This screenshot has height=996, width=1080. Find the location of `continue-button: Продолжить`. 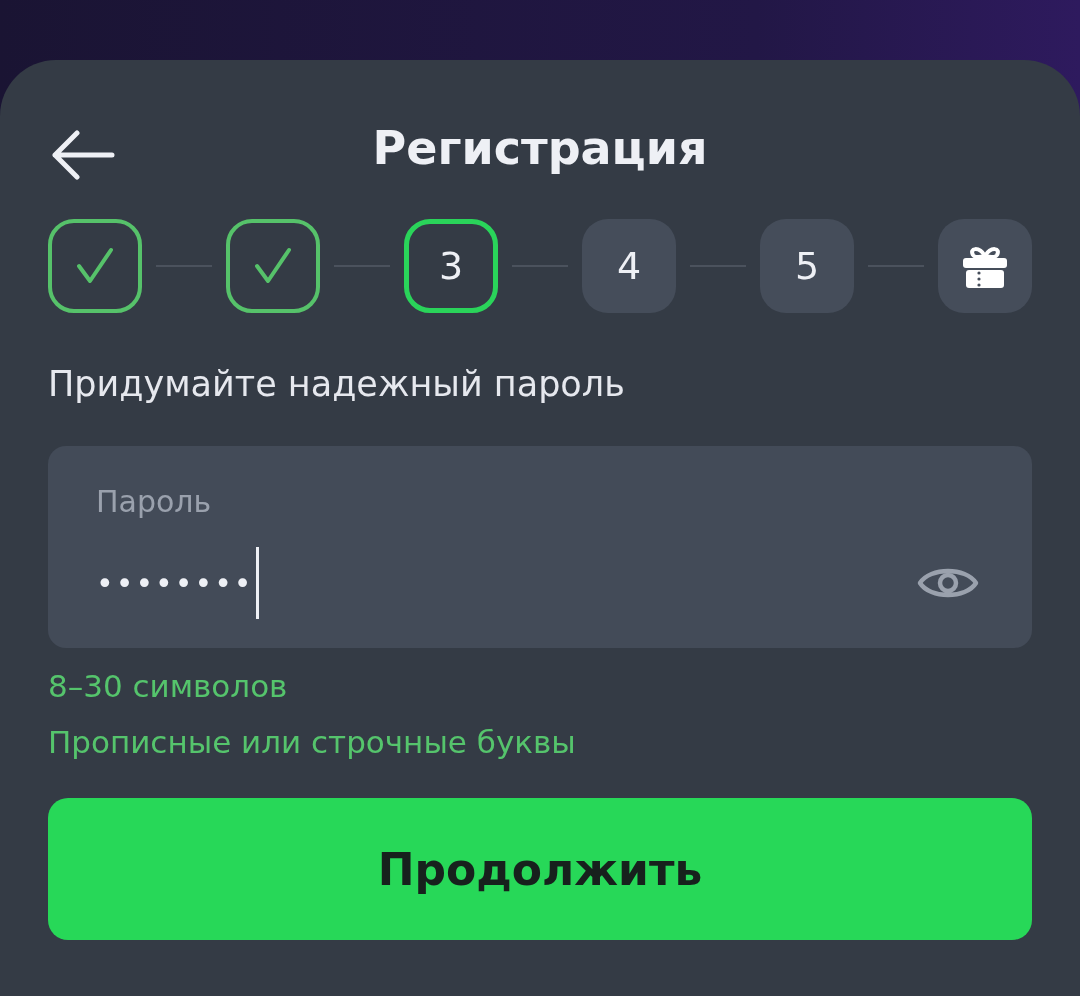

continue-button: Продолжить is located at coordinates (540, 869).